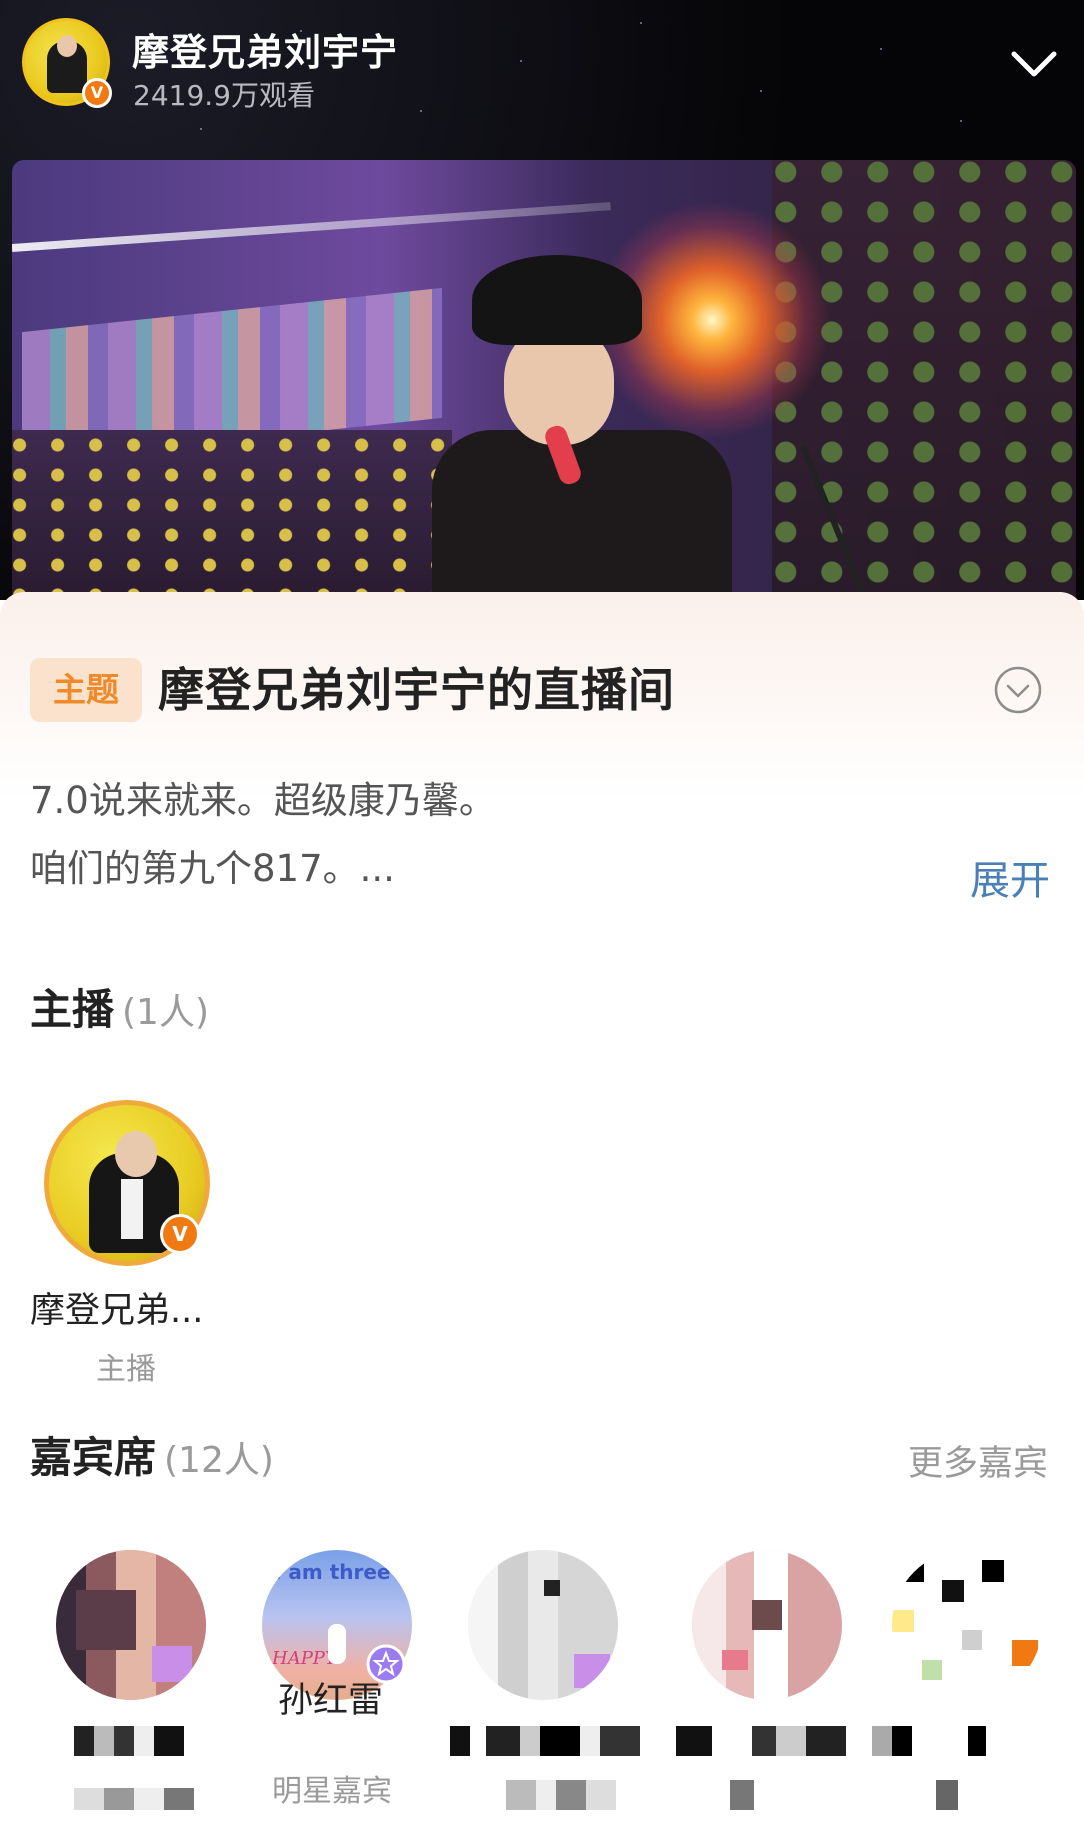 Image resolution: width=1084 pixels, height=1833 pixels. I want to click on guests-title: 嘉宾席, so click(93, 1457).